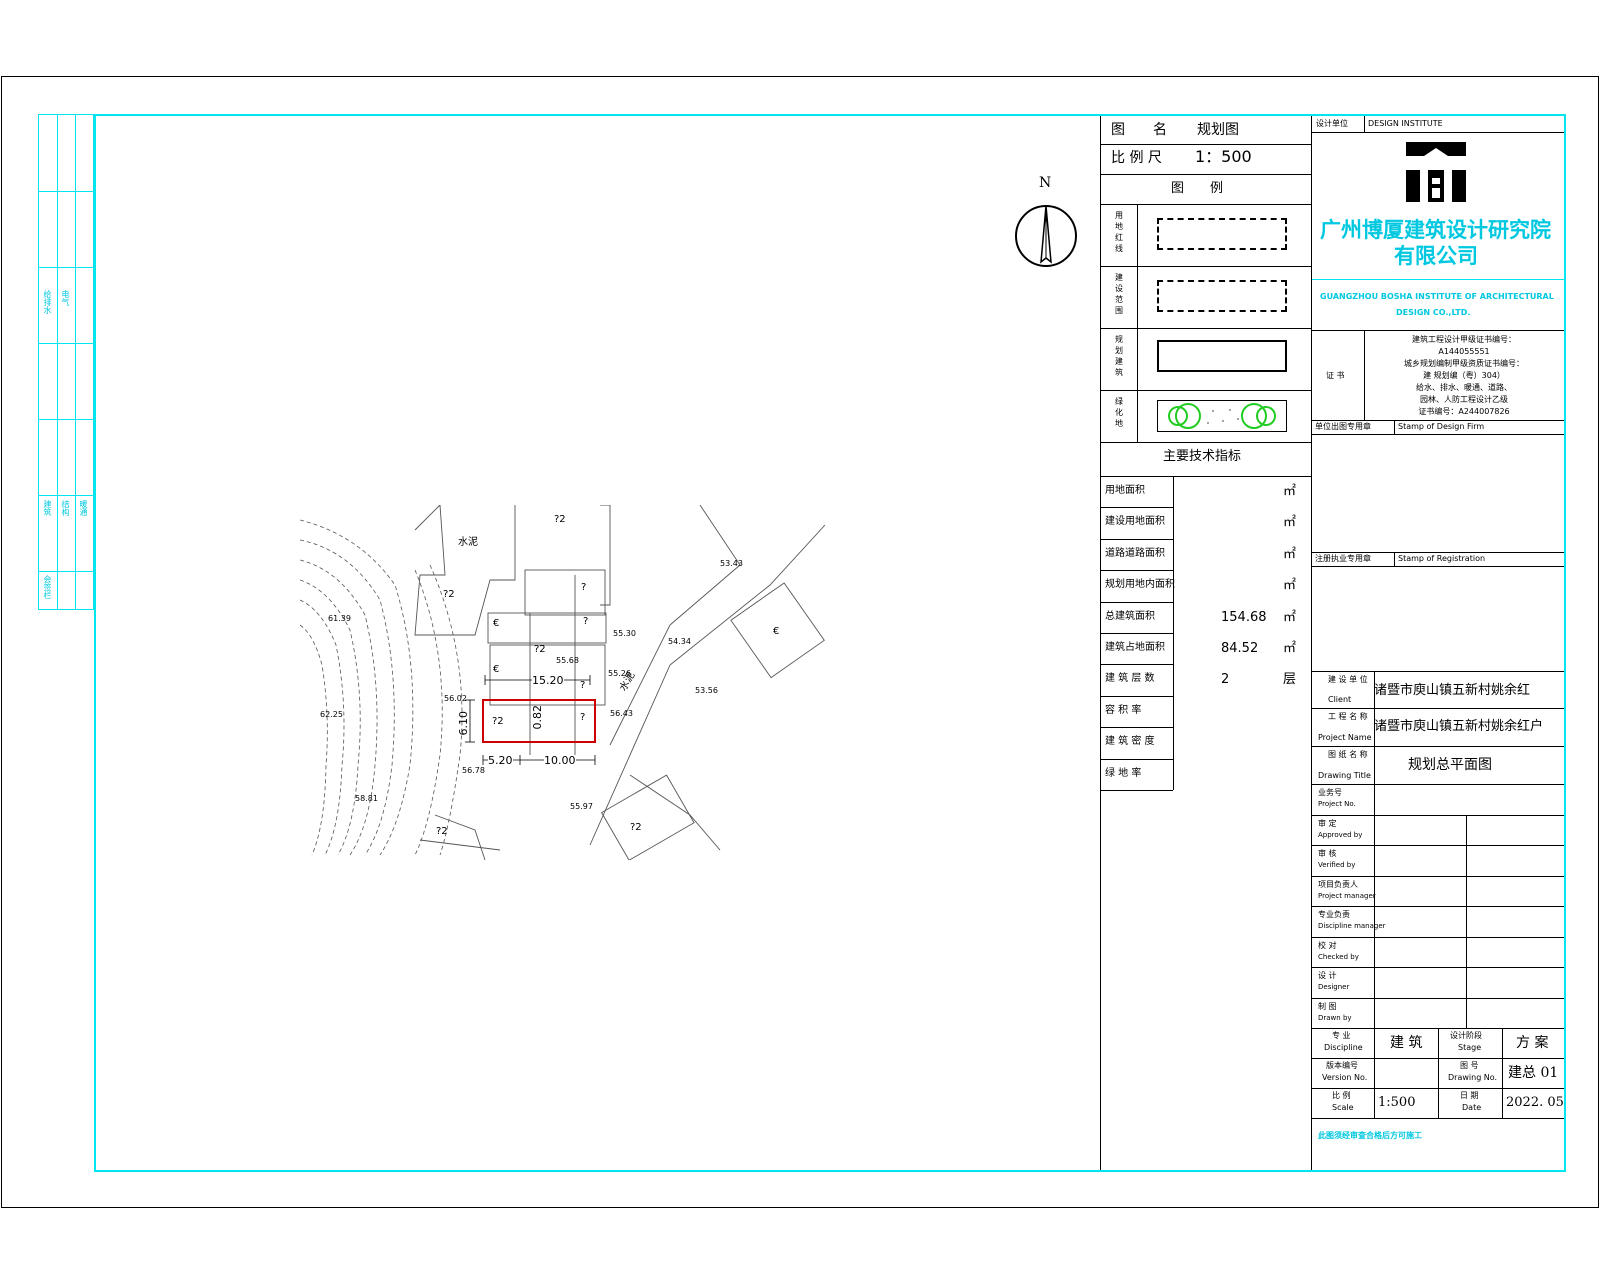  What do you see at coordinates (1343, 426) in the screenshot?
I see `stamp-label: 单位出图专用章` at bounding box center [1343, 426].